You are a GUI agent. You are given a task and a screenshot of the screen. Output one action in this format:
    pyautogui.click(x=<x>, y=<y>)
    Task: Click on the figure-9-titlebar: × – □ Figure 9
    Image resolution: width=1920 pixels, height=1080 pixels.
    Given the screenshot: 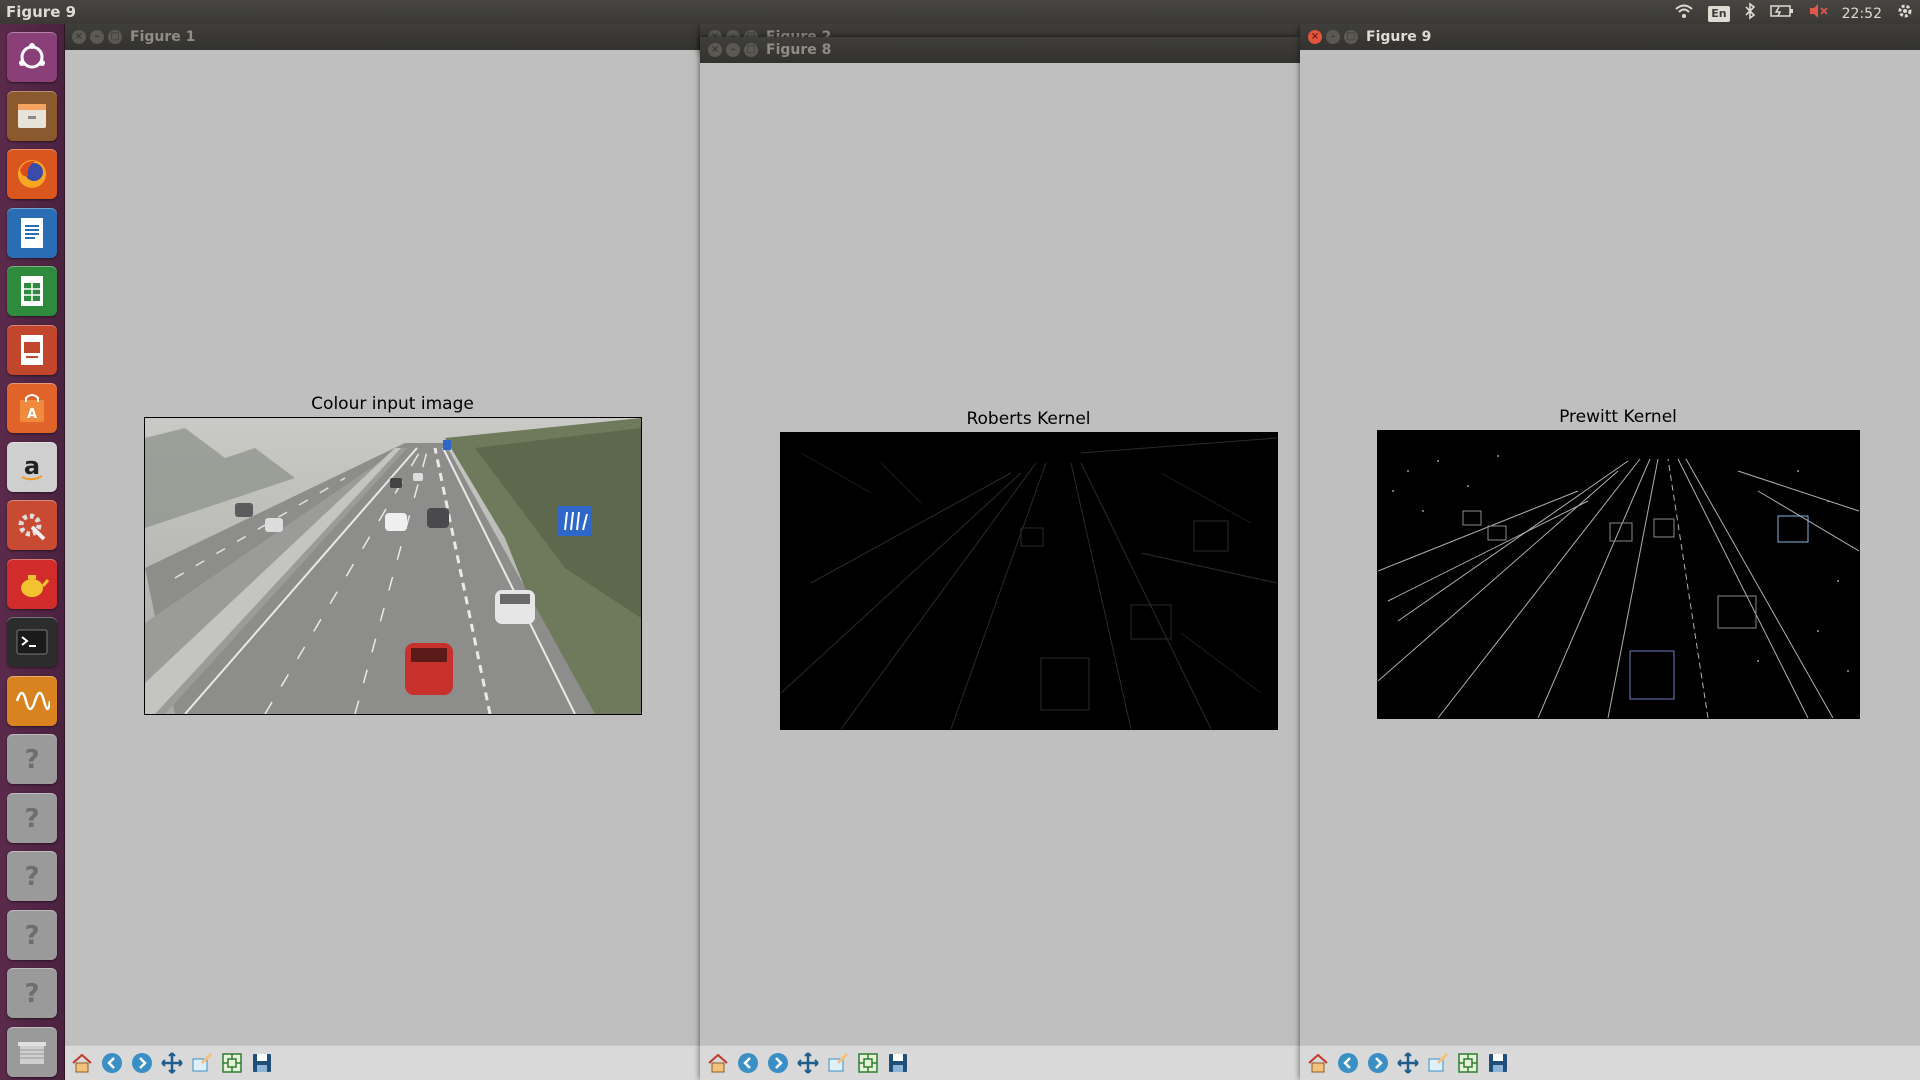 What is the action you would take?
    pyautogui.click(x=1610, y=37)
    